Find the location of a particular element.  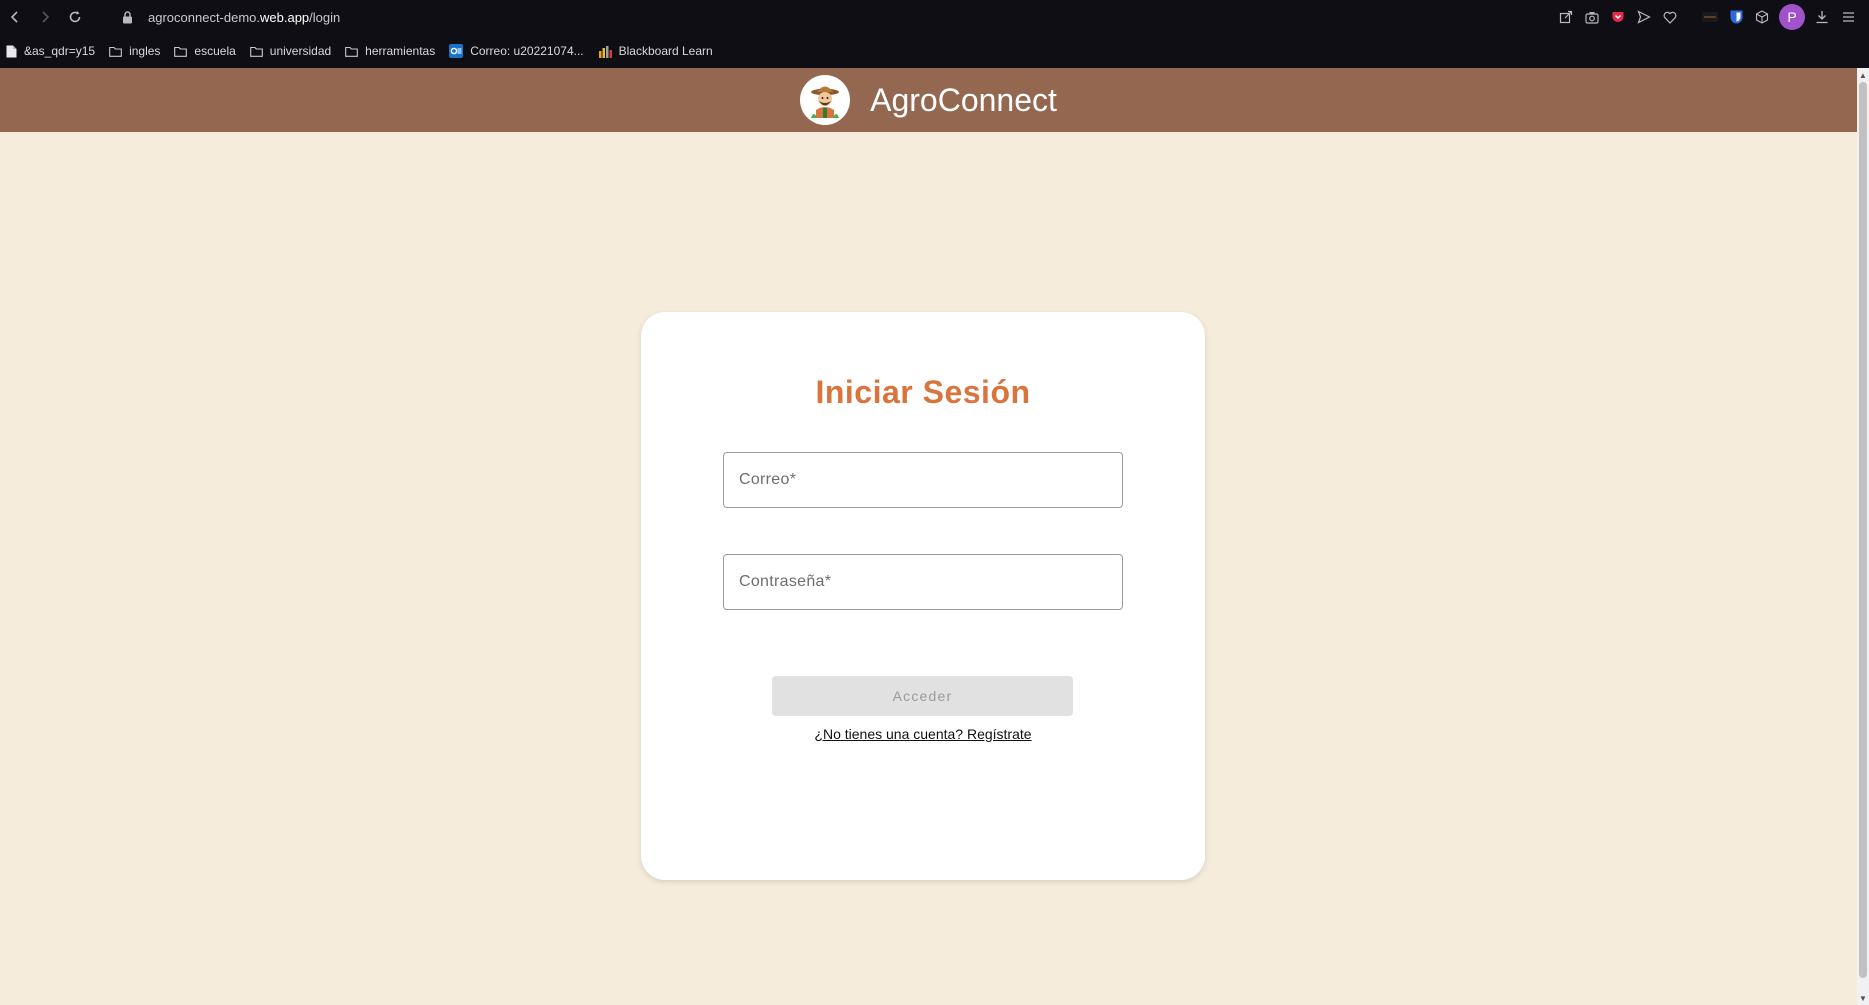

bookmark-label: ingles is located at coordinates (145, 51).